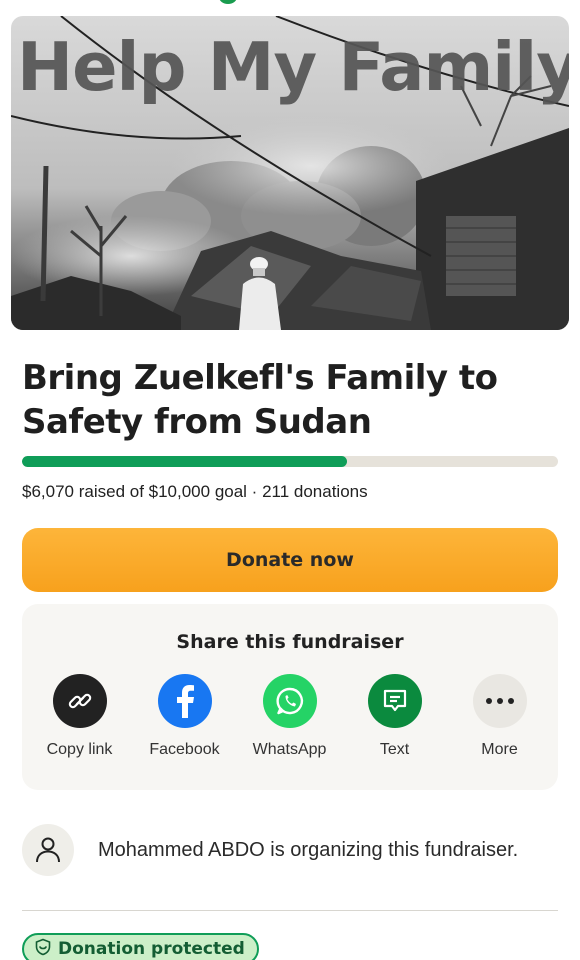 This screenshot has width=580, height=960. Describe the element at coordinates (289, 749) in the screenshot. I see `share-label: WhatsApp` at that location.